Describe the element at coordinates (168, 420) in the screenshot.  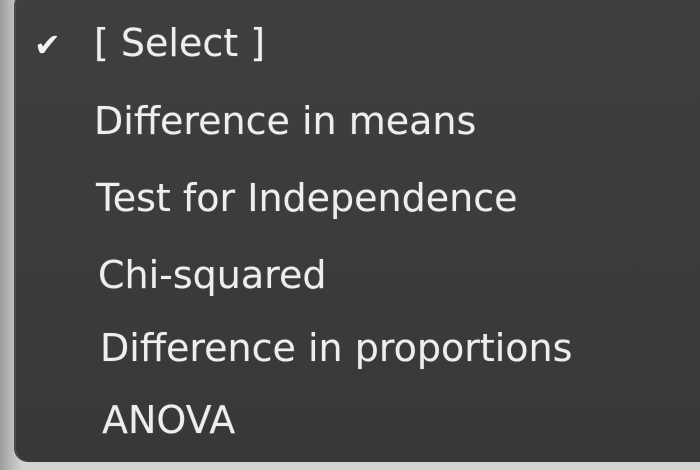
I see `option-anova: ANOVA` at that location.